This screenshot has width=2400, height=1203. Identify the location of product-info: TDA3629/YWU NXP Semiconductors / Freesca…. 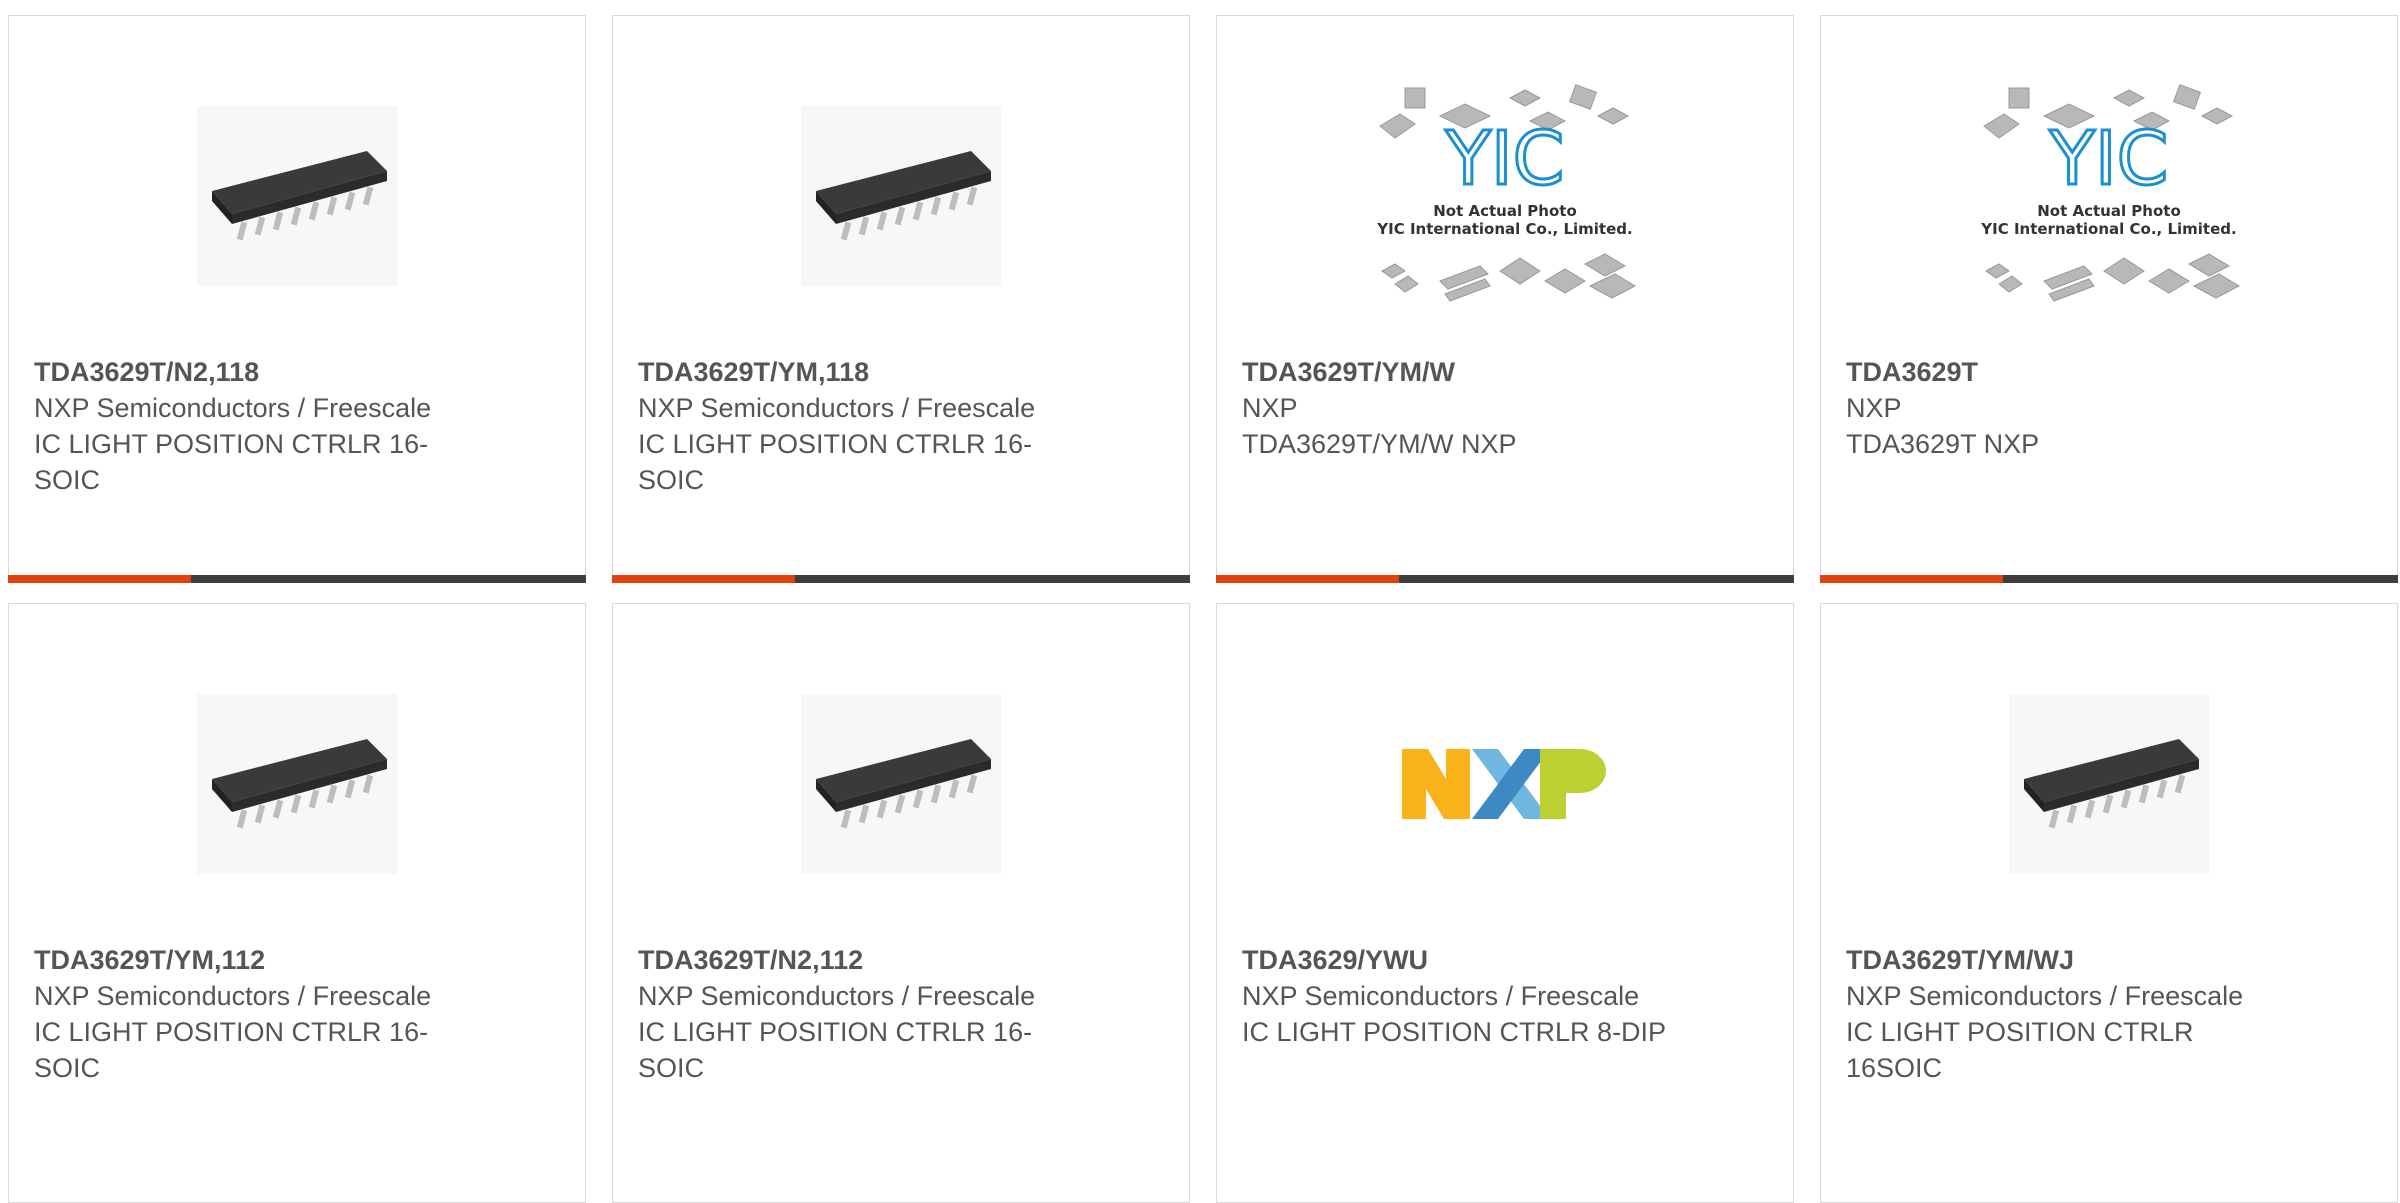
(1472, 996).